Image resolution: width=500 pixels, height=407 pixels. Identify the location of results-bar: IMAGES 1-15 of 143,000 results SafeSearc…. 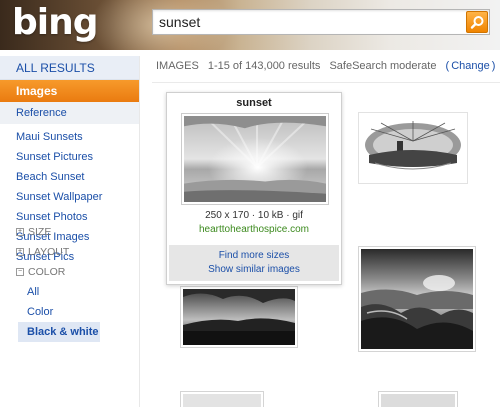
(328, 67).